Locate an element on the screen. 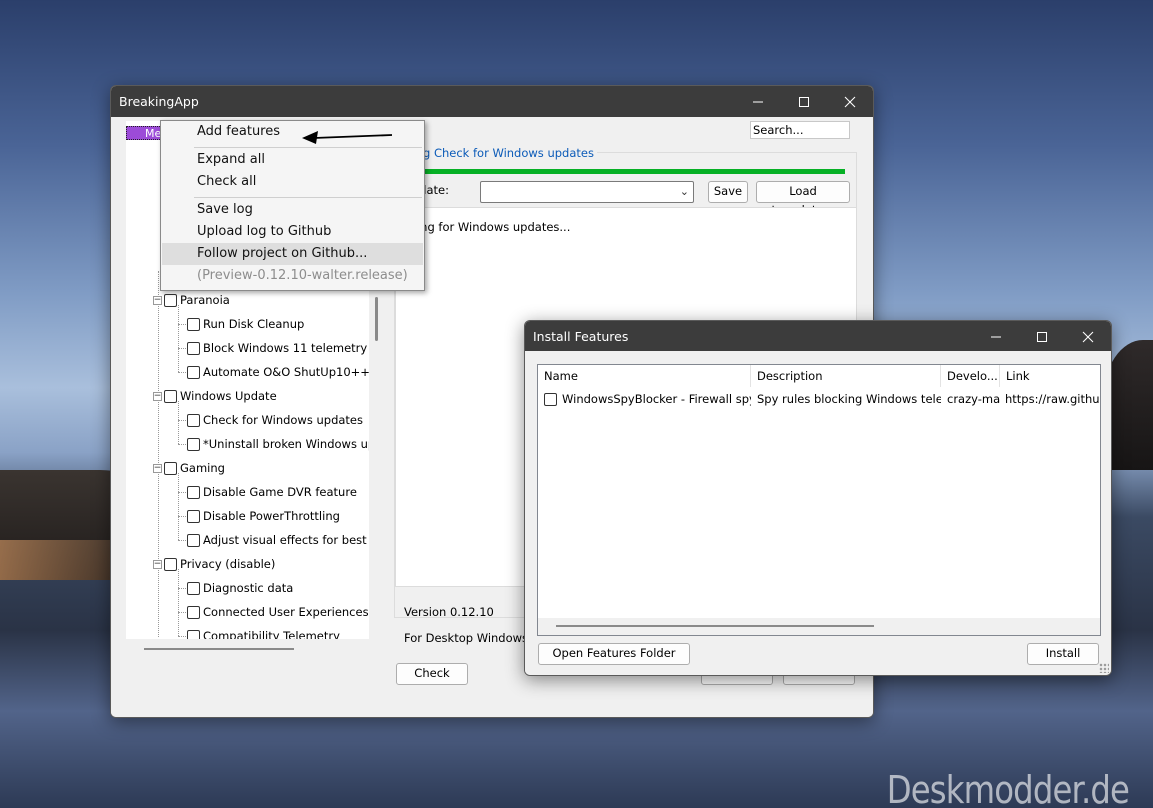 This screenshot has width=1153, height=808. tree-node-label: Privacy (disable) is located at coordinates (228, 564).